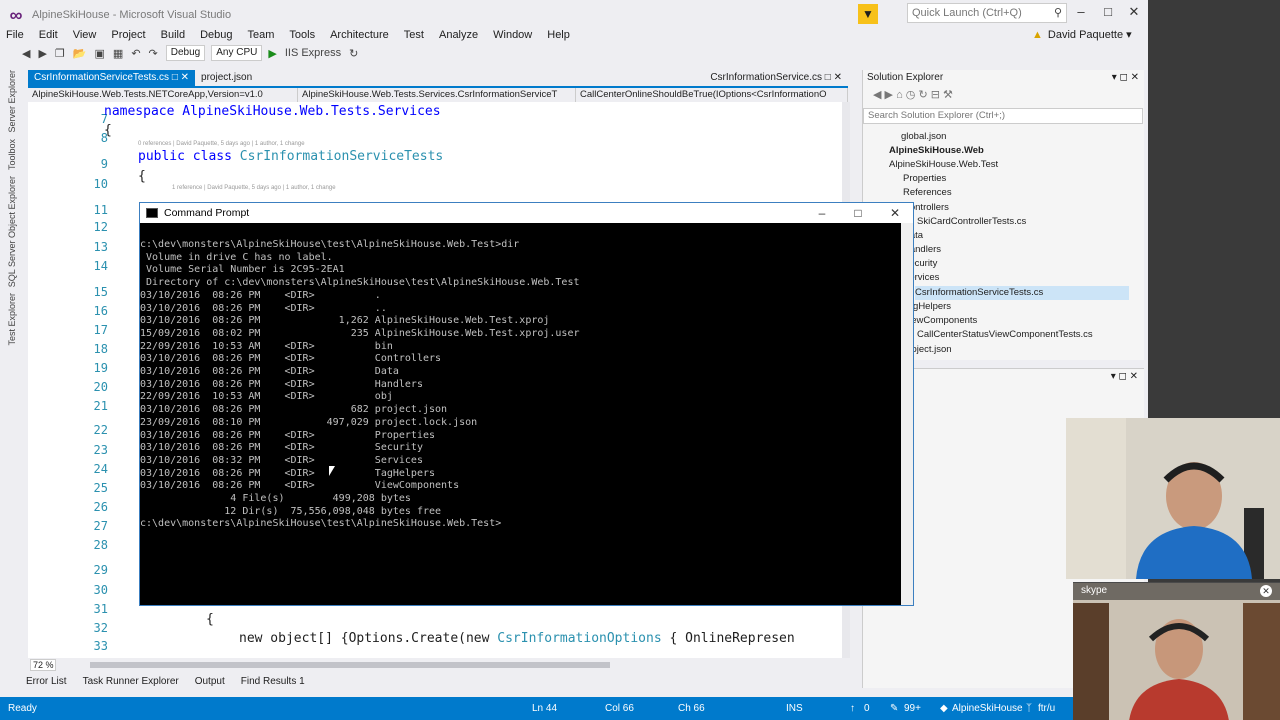 Image resolution: width=1280 pixels, height=720 pixels. What do you see at coordinates (43, 665) in the screenshot?
I see `zoom-level: 72 %` at bounding box center [43, 665].